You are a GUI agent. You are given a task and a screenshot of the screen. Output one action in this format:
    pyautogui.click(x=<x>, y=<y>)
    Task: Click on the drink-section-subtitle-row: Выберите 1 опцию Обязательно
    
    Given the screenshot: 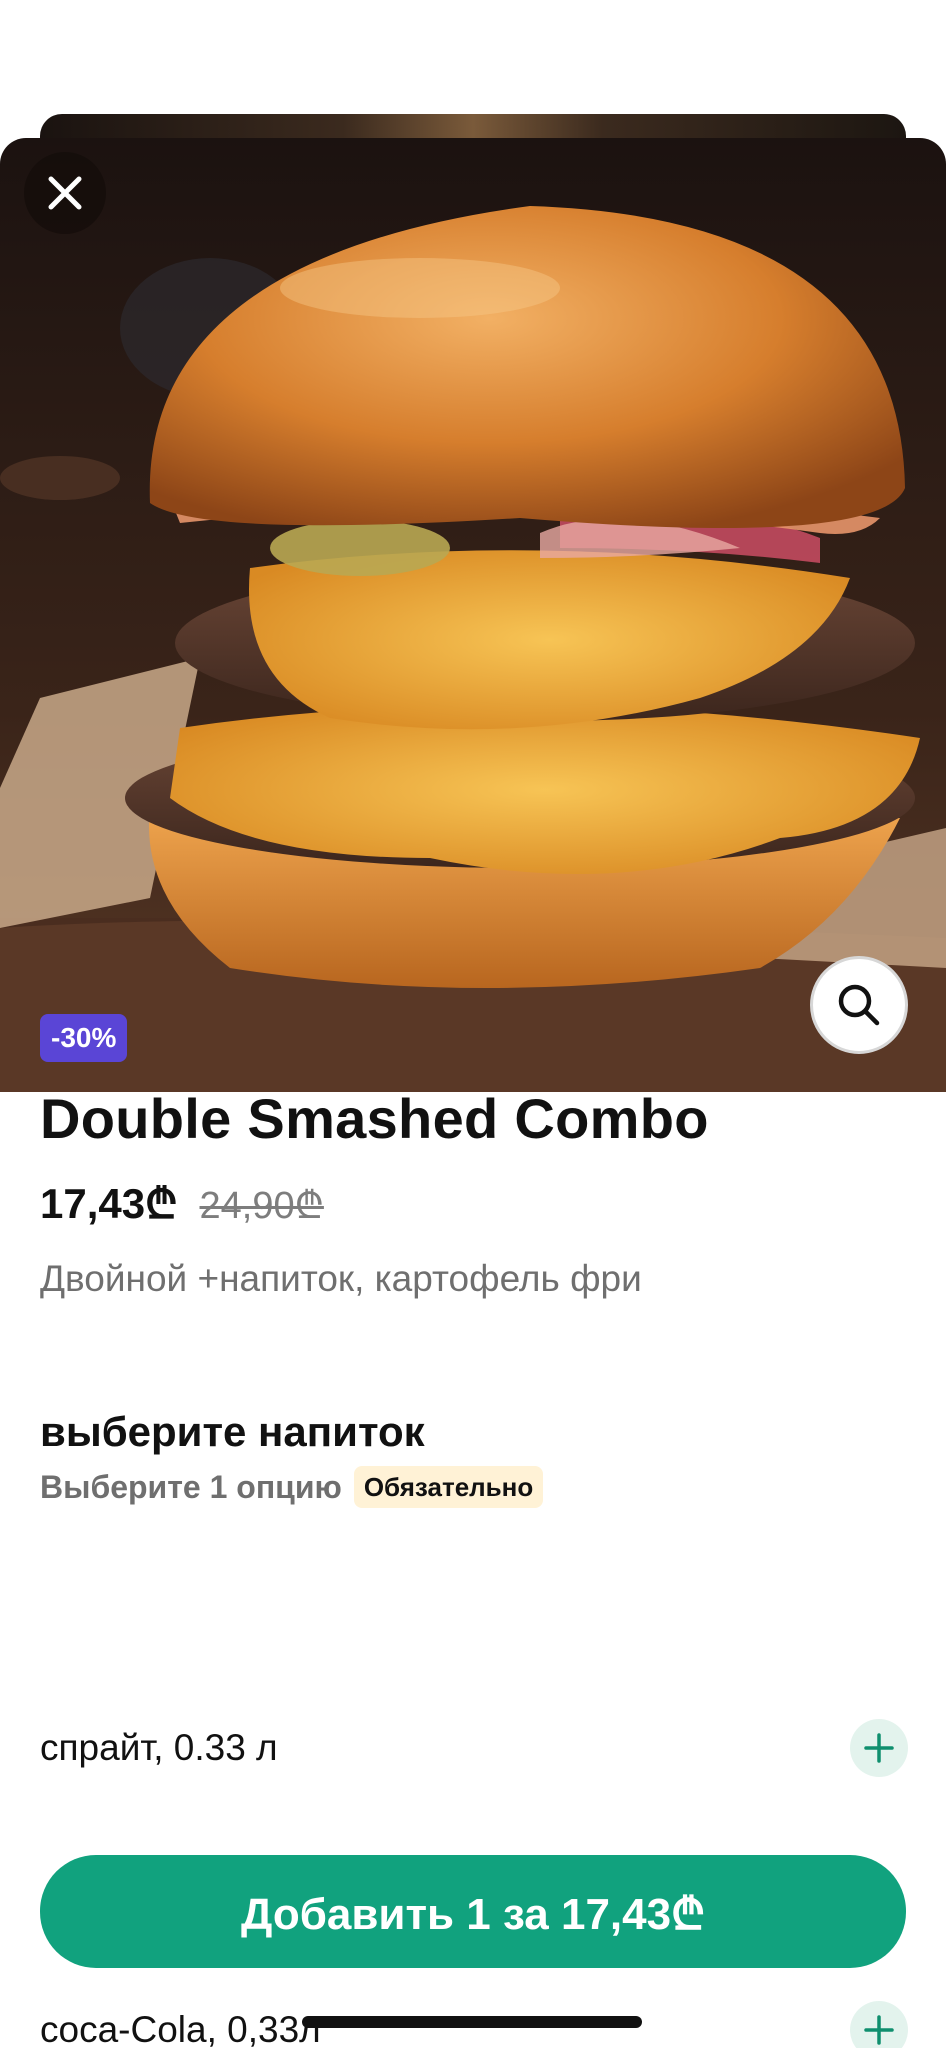 What is the action you would take?
    pyautogui.click(x=292, y=1487)
    